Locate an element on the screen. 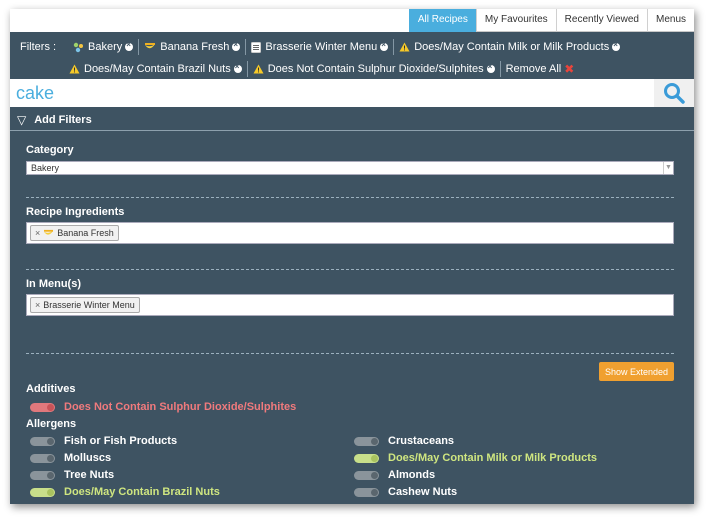 The image size is (710, 530). menus-title: In Menu(s) is located at coordinates (53, 284).